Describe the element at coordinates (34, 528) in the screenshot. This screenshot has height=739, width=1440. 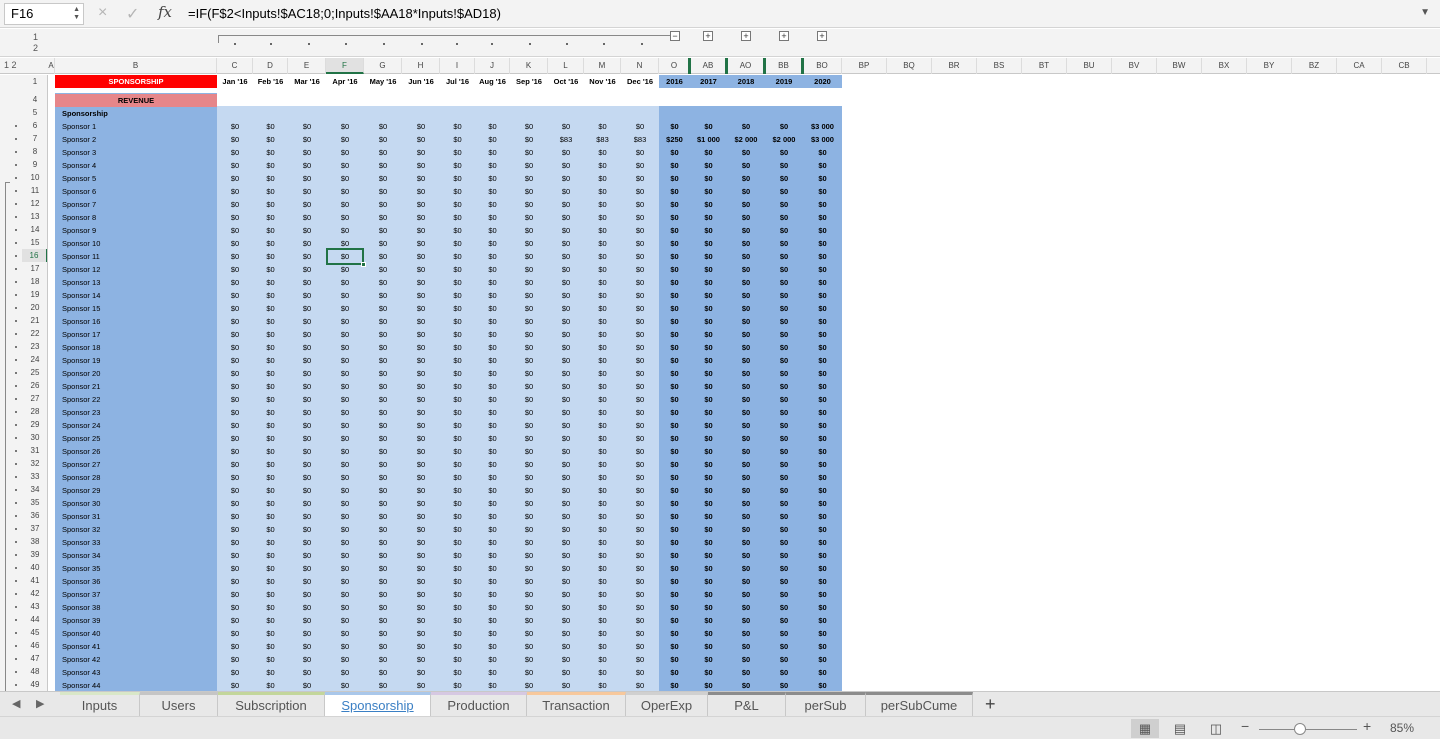
I see `row-header-37: 37` at that location.